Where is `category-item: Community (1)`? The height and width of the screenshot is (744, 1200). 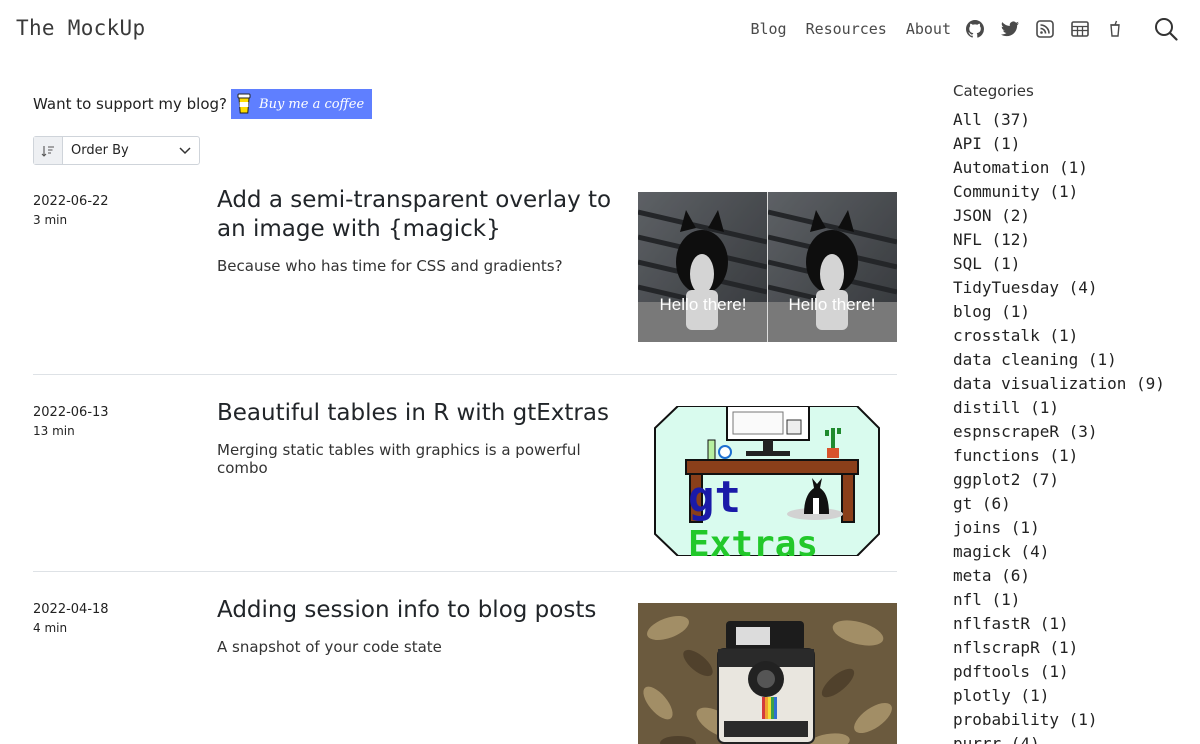
category-item: Community (1) is located at coordinates (1076, 192).